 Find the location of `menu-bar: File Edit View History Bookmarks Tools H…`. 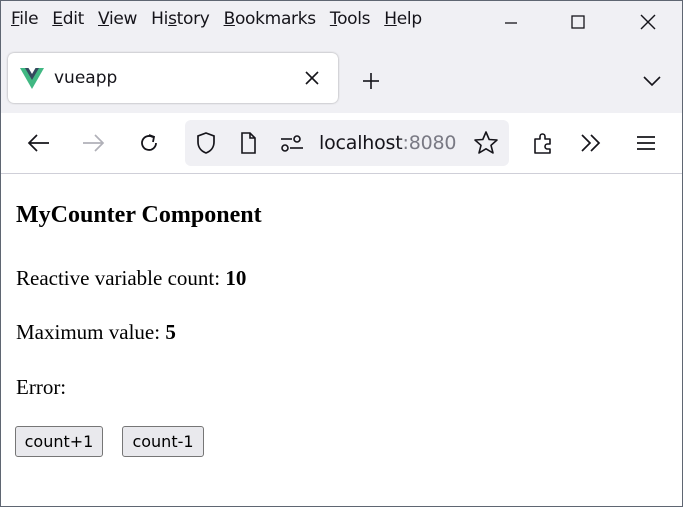

menu-bar: File Edit View History Bookmarks Tools H… is located at coordinates (341, 22).